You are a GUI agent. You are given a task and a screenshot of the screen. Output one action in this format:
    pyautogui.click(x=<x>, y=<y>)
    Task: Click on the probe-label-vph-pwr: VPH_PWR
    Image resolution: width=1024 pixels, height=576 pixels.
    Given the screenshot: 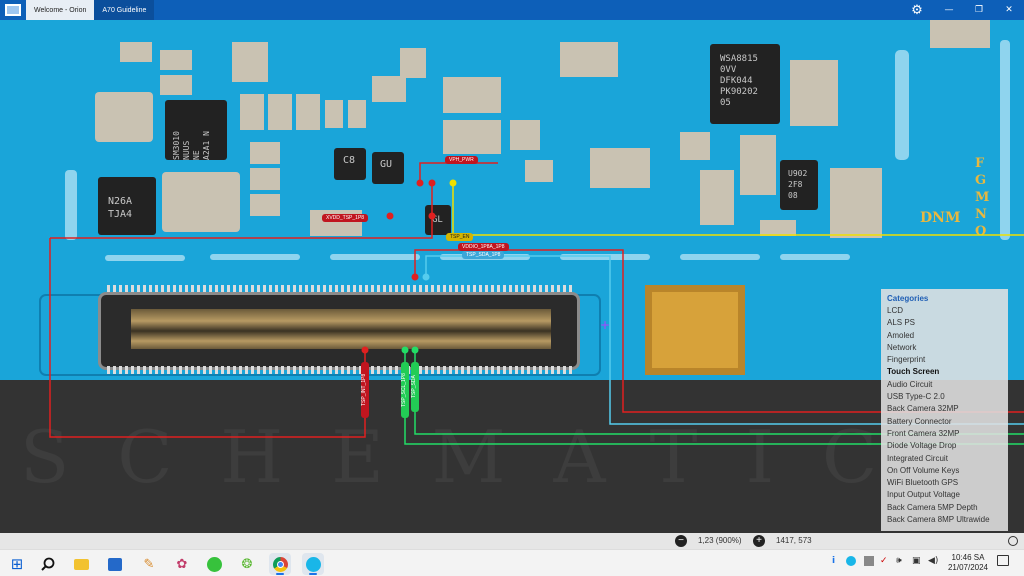 What is the action you would take?
    pyautogui.click(x=461, y=160)
    